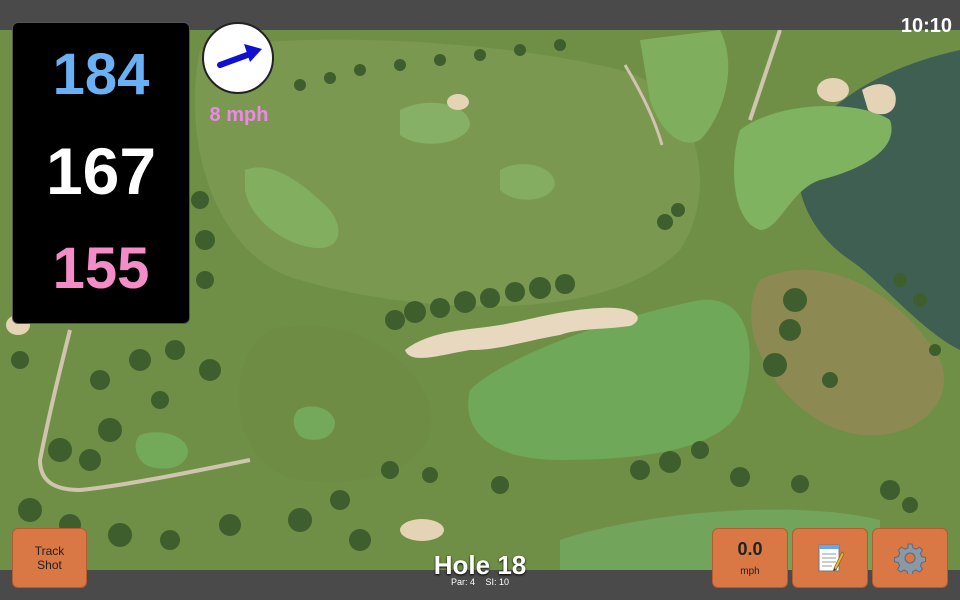 The width and height of the screenshot is (960, 600). What do you see at coordinates (480, 582) in the screenshot?
I see `hole-info: Par: 4 SI: 10` at bounding box center [480, 582].